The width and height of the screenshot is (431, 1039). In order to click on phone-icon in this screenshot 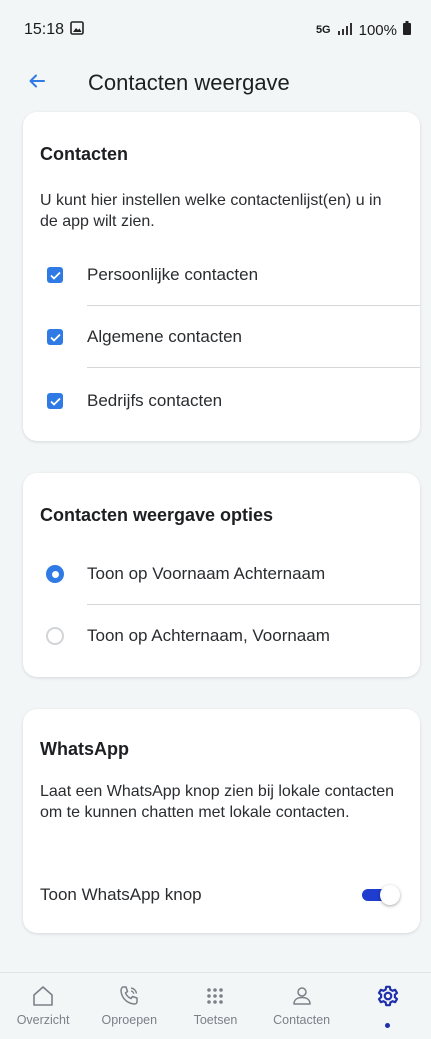, I will do `click(129, 996)`.